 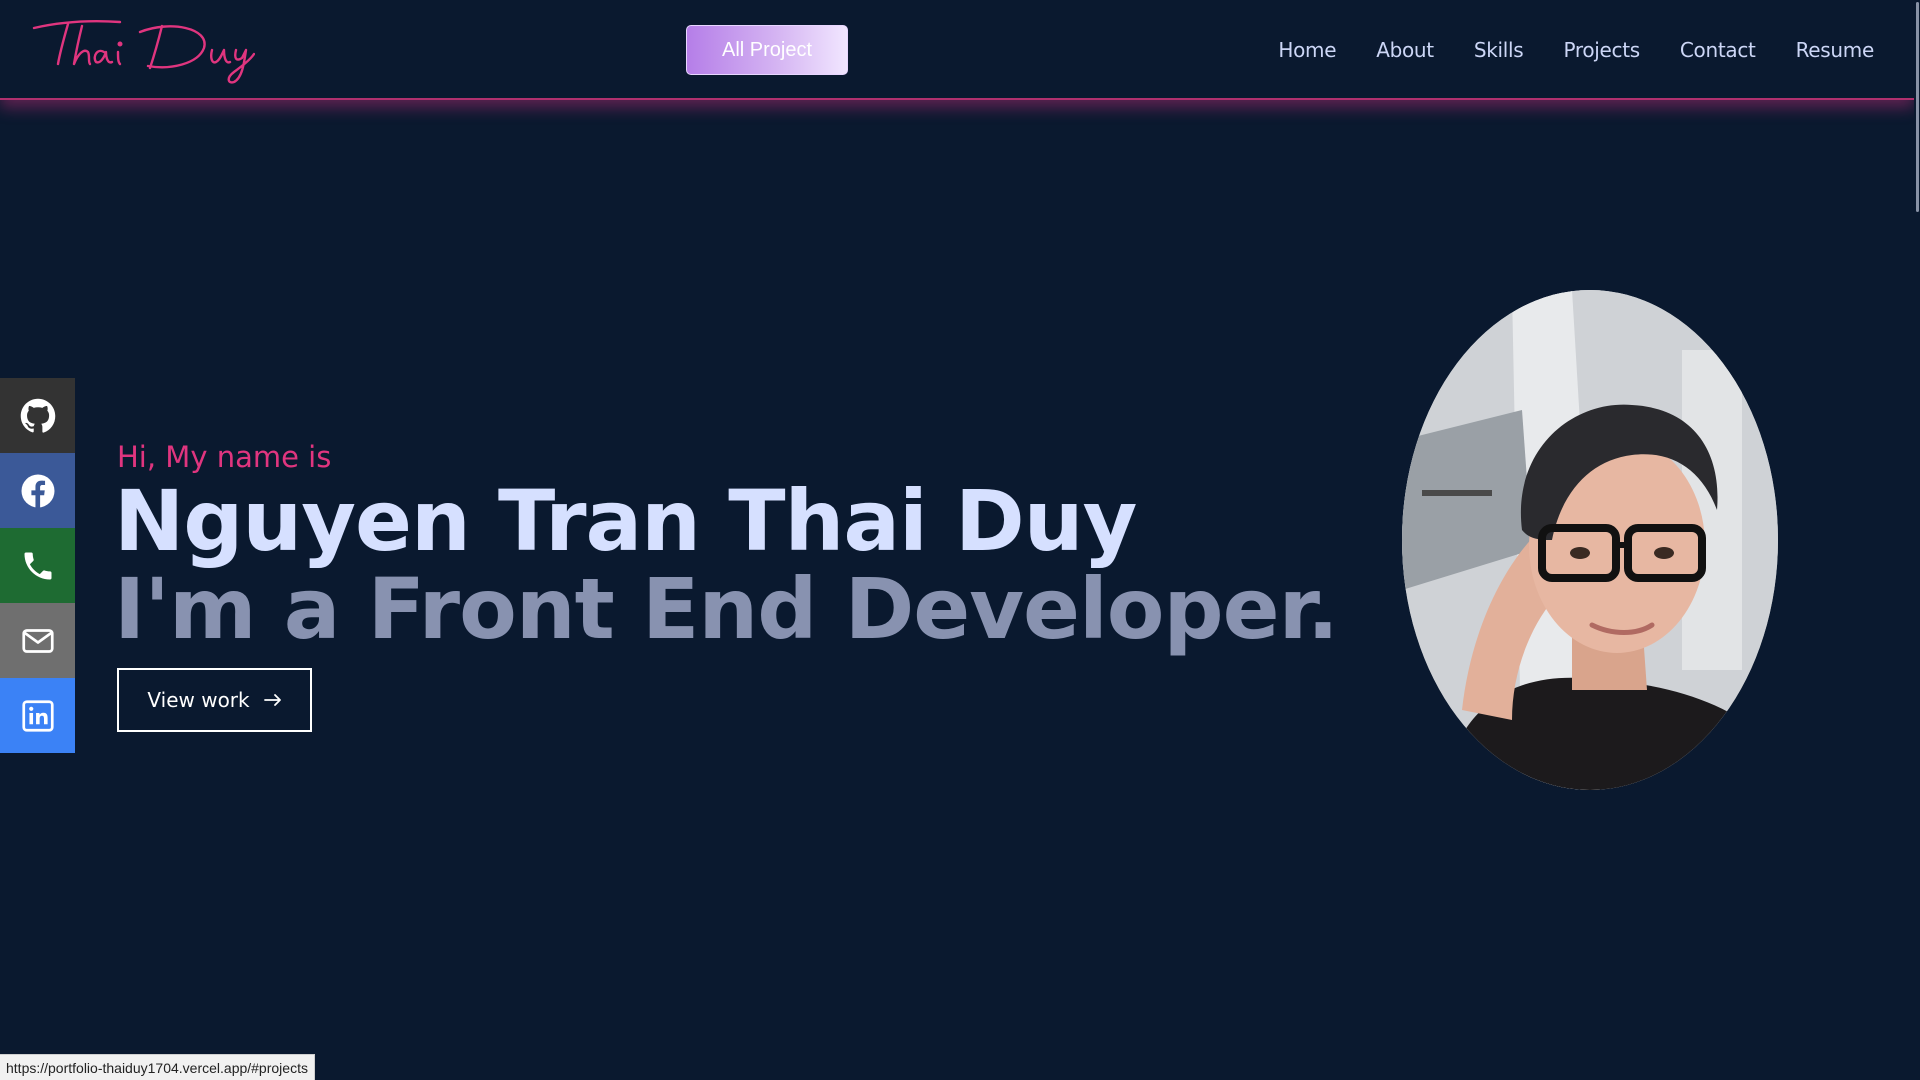 I want to click on logo-signature-icon, so click(x=143, y=52).